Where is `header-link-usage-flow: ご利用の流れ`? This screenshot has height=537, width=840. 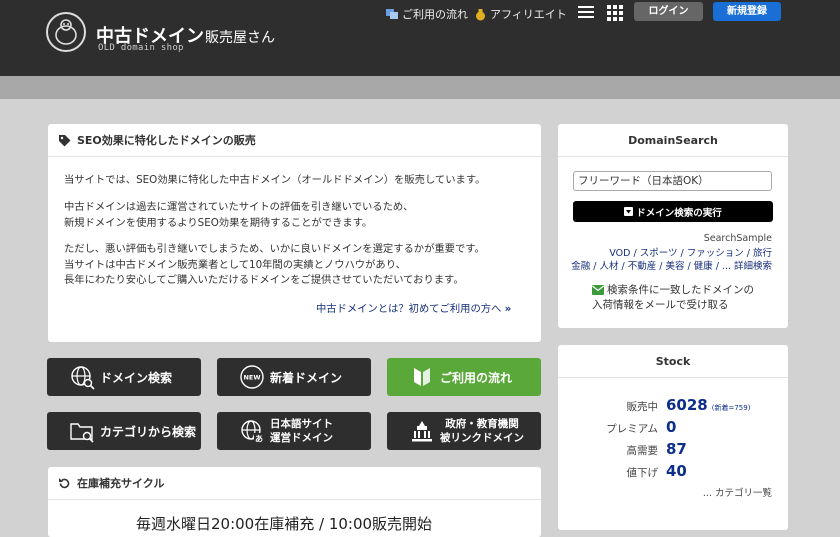
header-link-usage-flow: ご利用の流れ is located at coordinates (427, 14).